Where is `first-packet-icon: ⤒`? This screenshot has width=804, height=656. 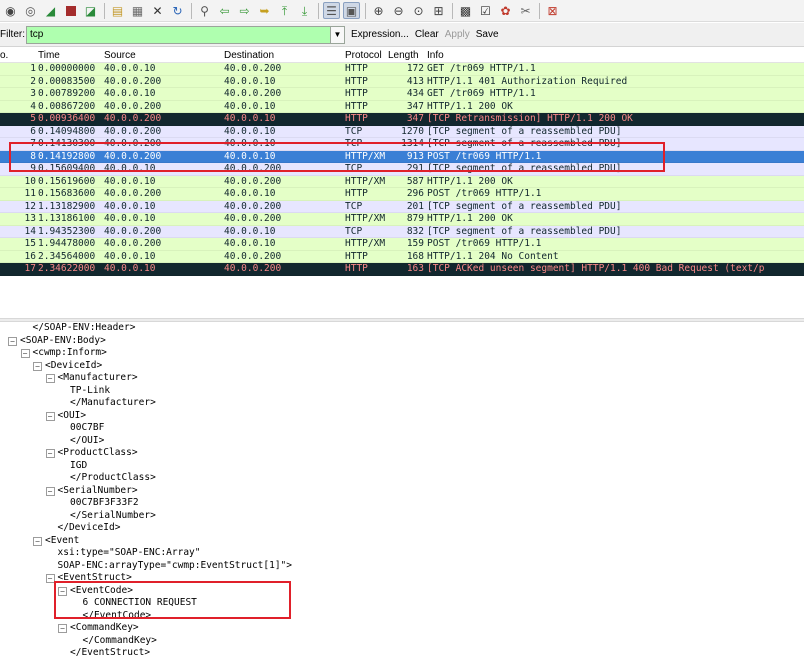
first-packet-icon: ⤒ is located at coordinates (284, 10).